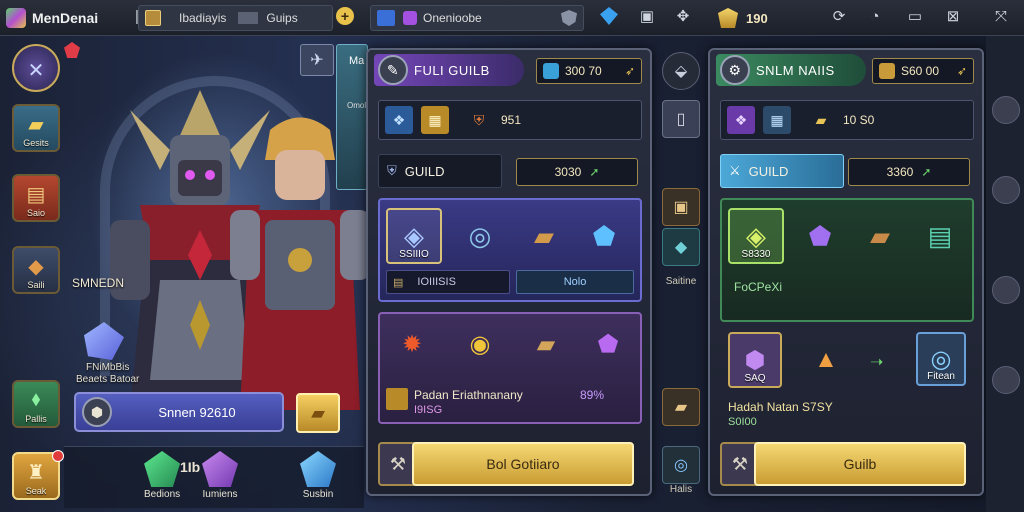 This screenshot has height=512, width=1024. I want to click on stop-icon: ▣, so click(647, 16).